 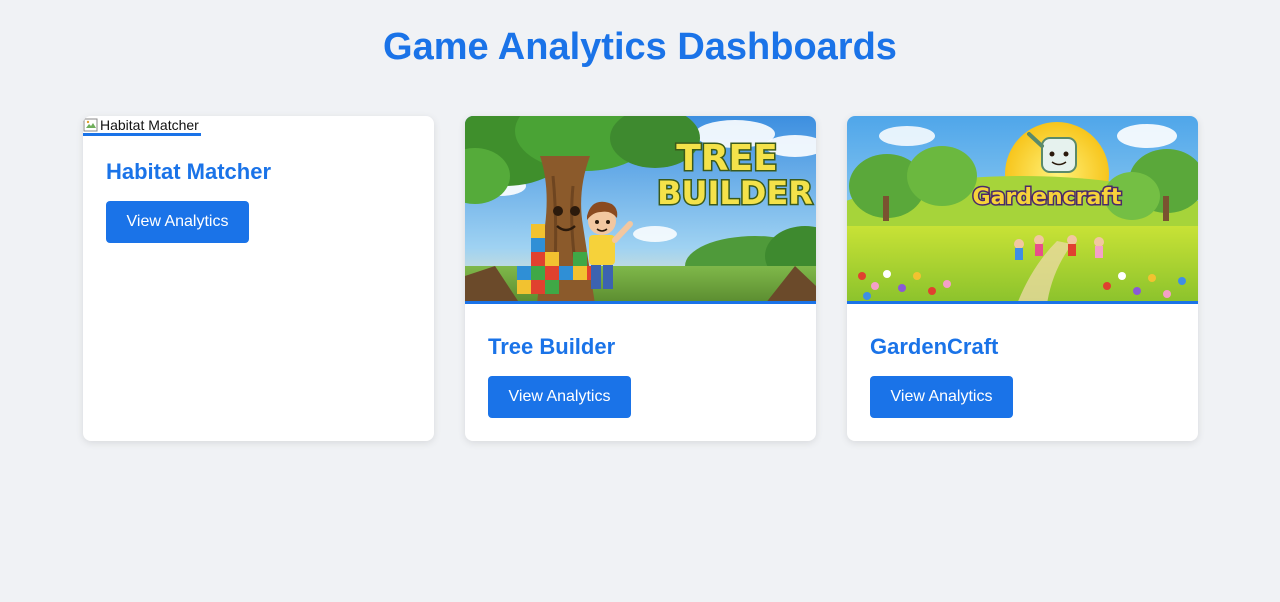 What do you see at coordinates (735, 193) in the screenshot?
I see `banner-title-line2: BUILDER` at bounding box center [735, 193].